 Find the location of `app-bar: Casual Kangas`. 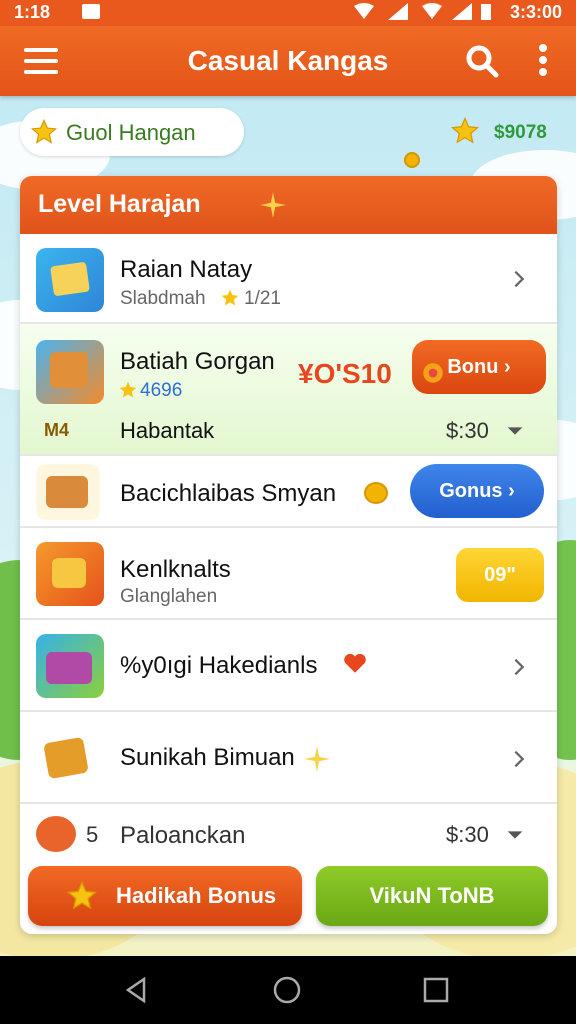

app-bar: Casual Kangas is located at coordinates (288, 61).